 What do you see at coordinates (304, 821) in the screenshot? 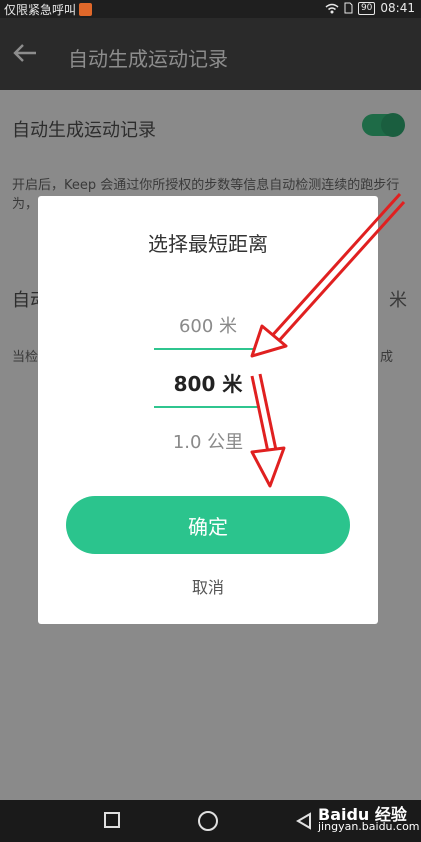
I see `nav-back-icon` at bounding box center [304, 821].